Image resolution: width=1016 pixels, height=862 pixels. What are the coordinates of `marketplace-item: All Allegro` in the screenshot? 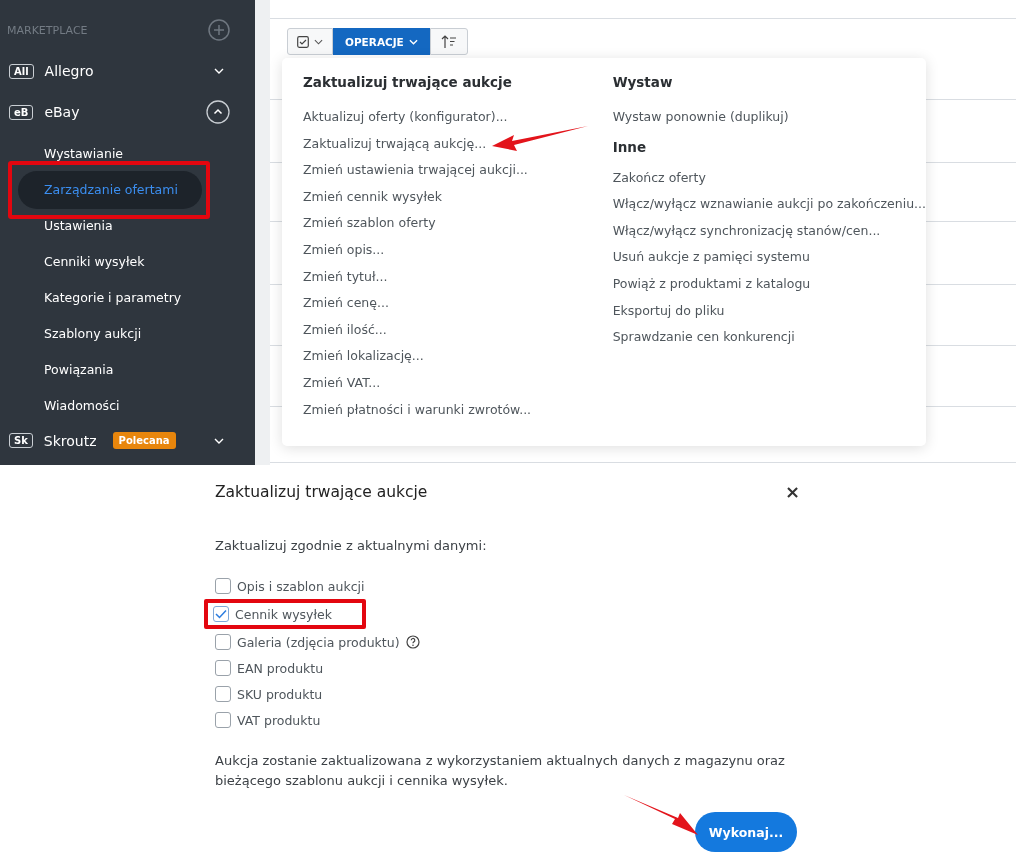 It's located at (115, 71).